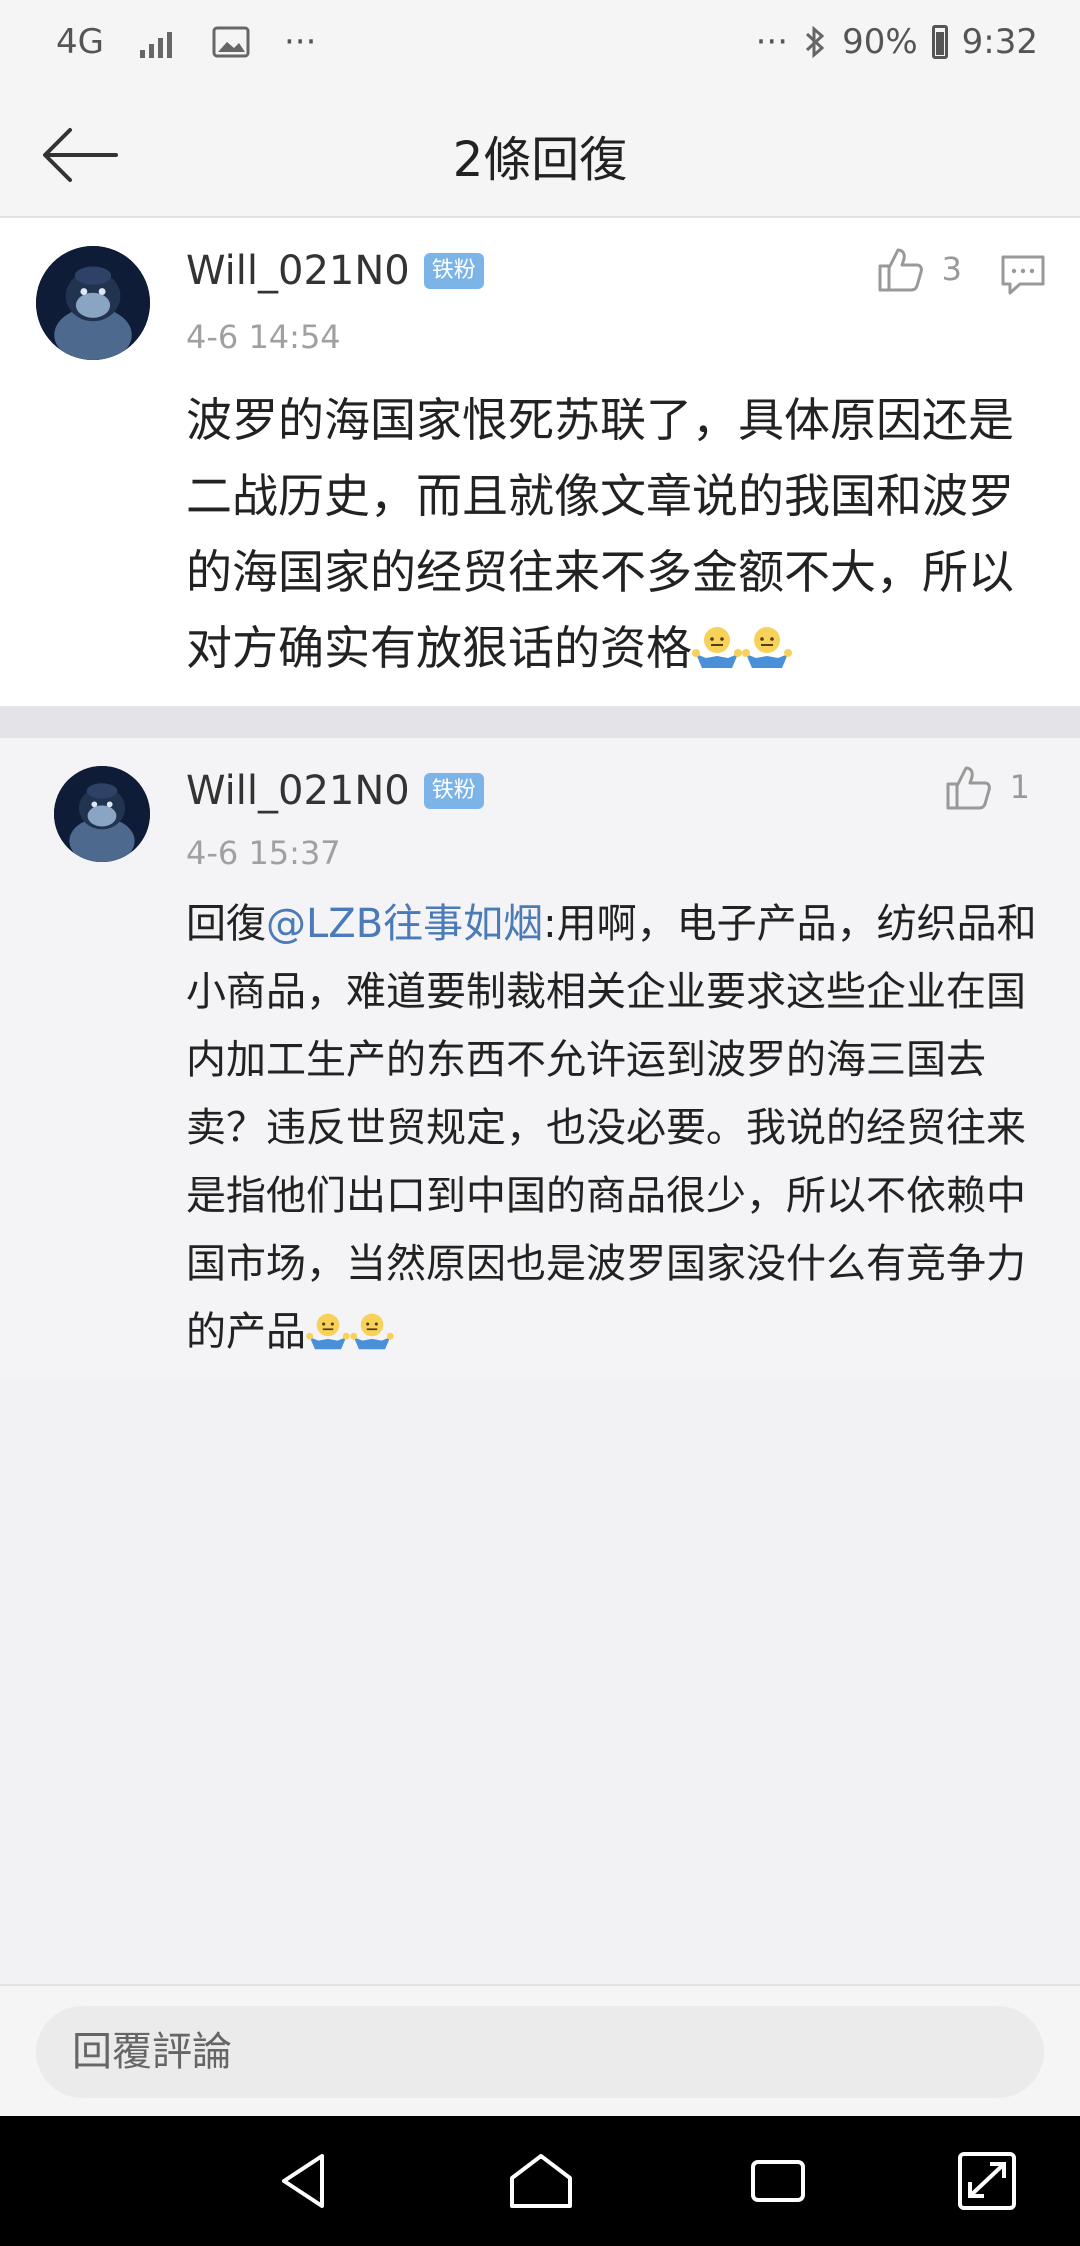 This screenshot has height=2246, width=1080. Describe the element at coordinates (80, 42) in the screenshot. I see `network-indicator: 4G` at that location.